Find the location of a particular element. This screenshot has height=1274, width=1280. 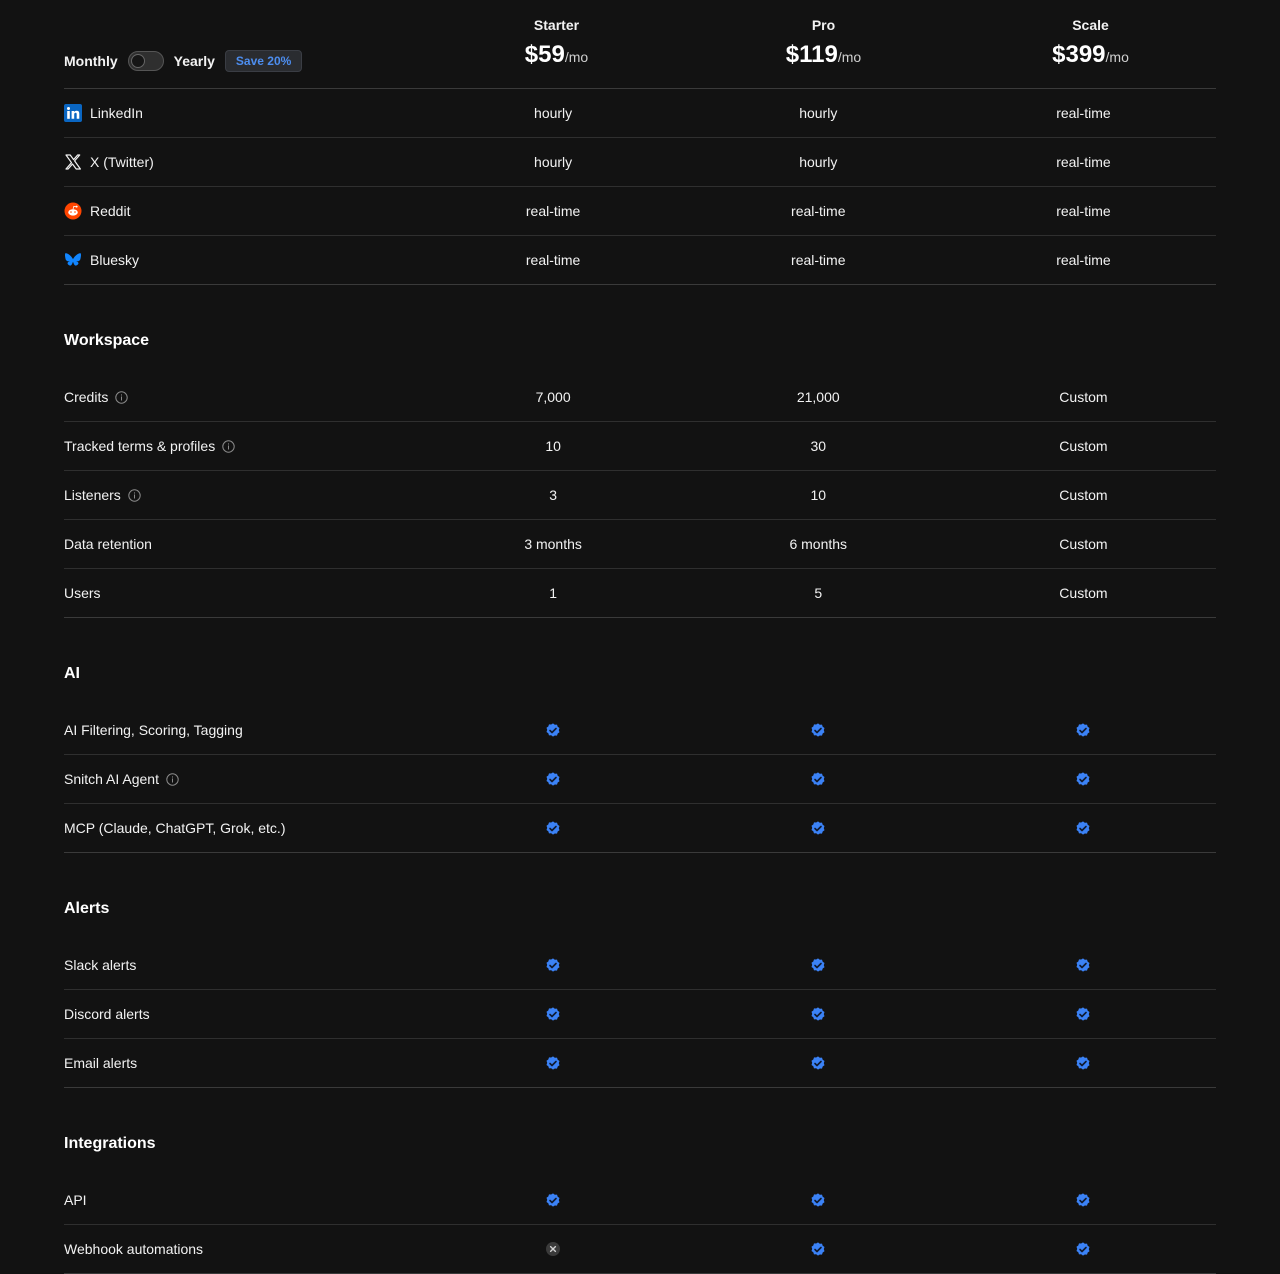

value-cell: 30 is located at coordinates (818, 446).